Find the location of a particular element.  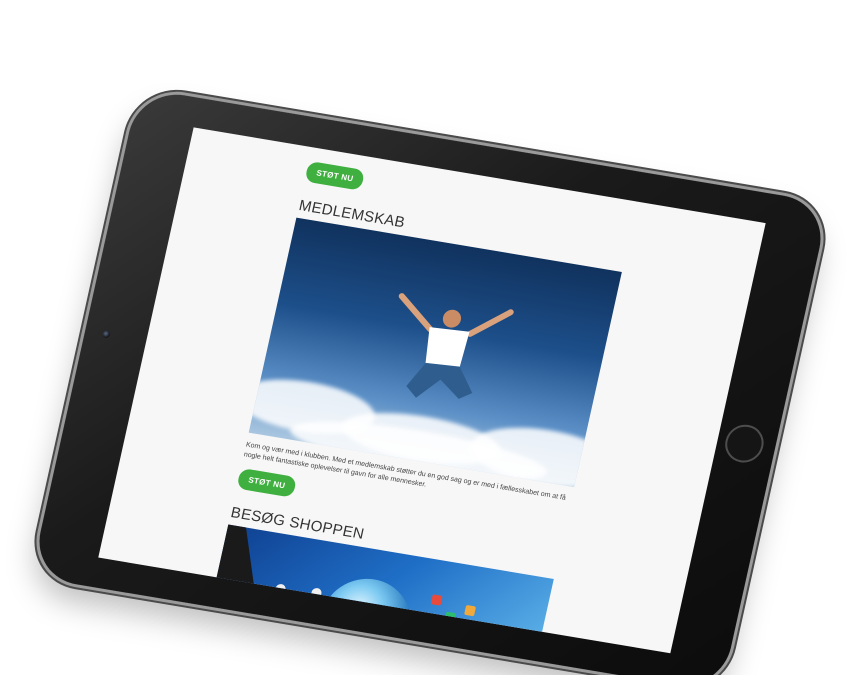

jumping-man-icon is located at coordinates (456, 346).